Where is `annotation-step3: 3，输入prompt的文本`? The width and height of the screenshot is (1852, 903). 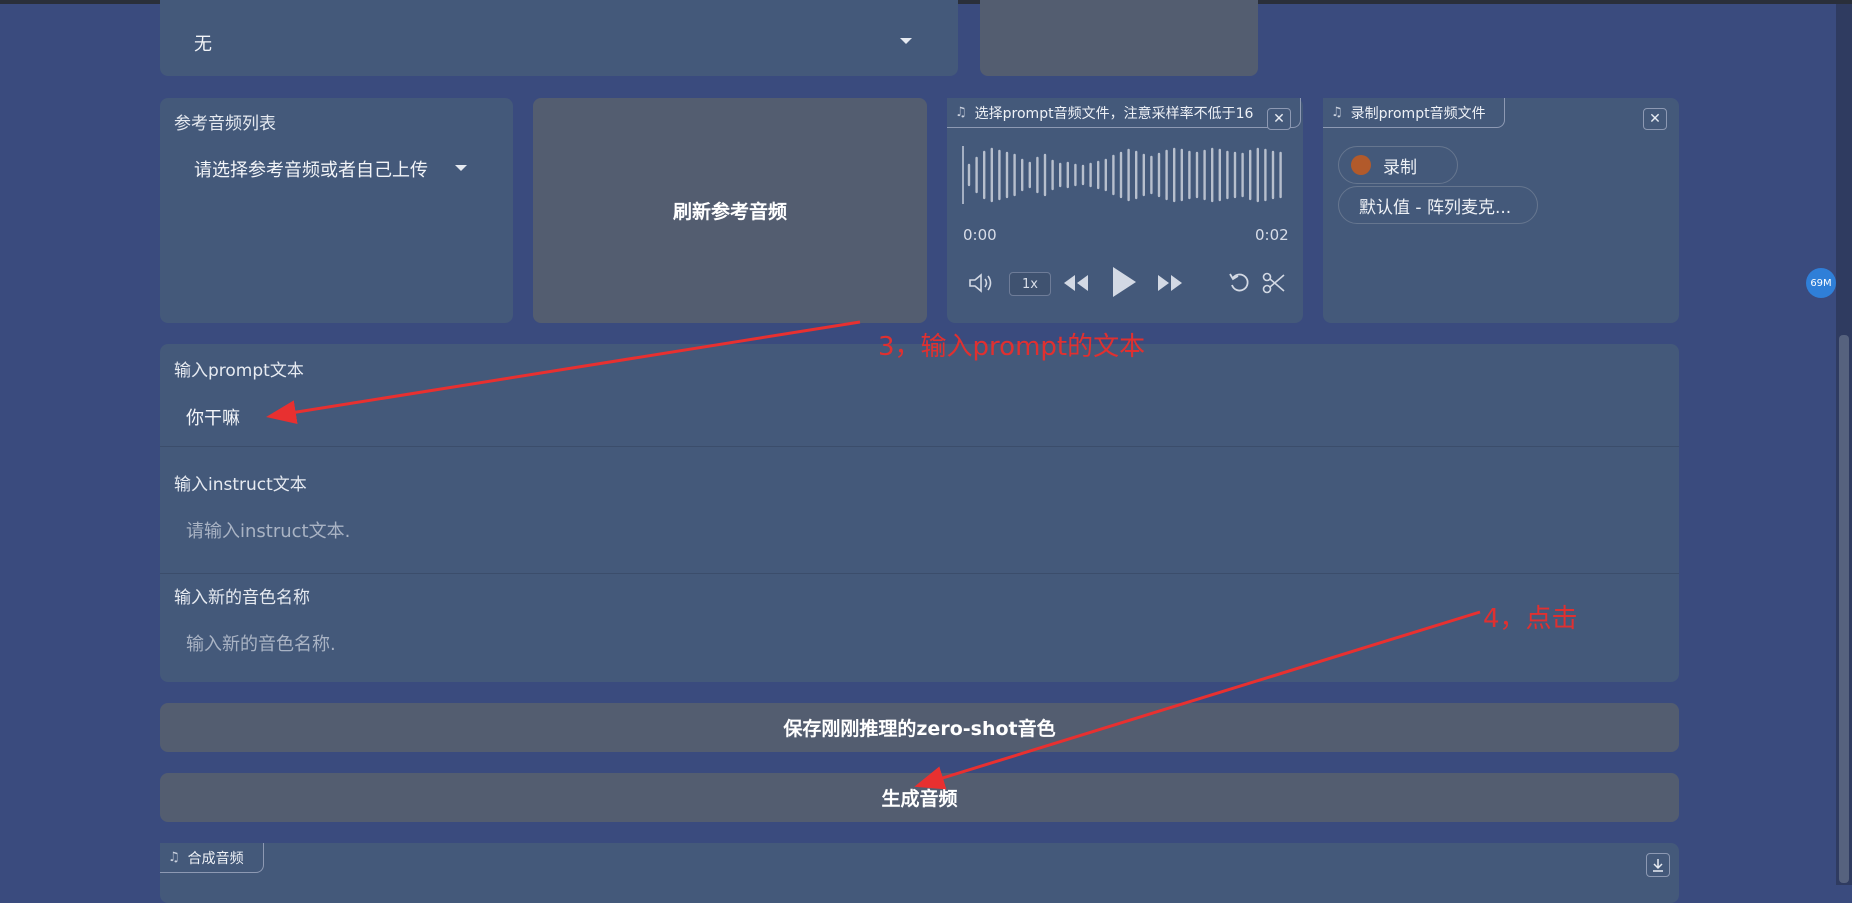
annotation-step3: 3，输入prompt的文本 is located at coordinates (1012, 347).